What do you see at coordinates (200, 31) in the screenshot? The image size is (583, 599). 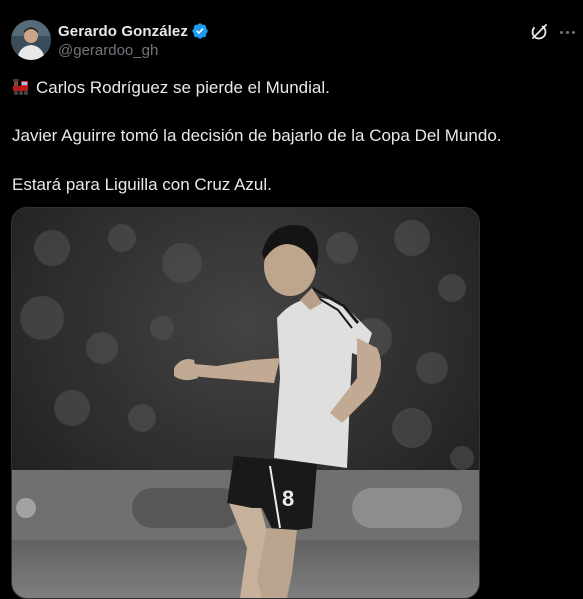 I see `verified-badge-icon` at bounding box center [200, 31].